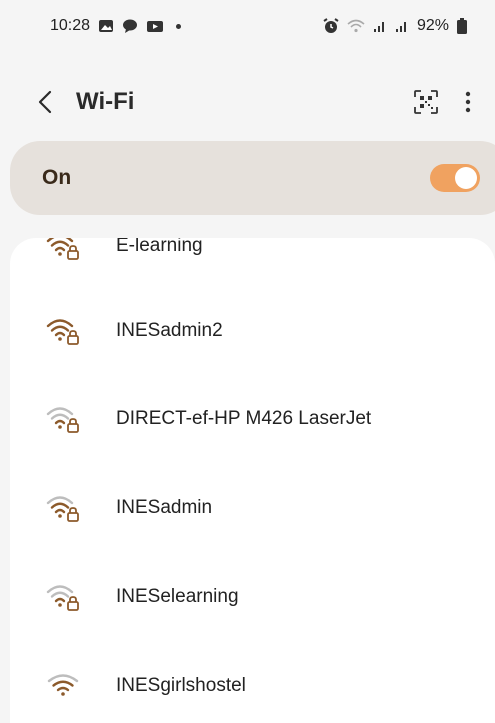  What do you see at coordinates (252, 508) in the screenshot?
I see `network-item: INESadmin` at bounding box center [252, 508].